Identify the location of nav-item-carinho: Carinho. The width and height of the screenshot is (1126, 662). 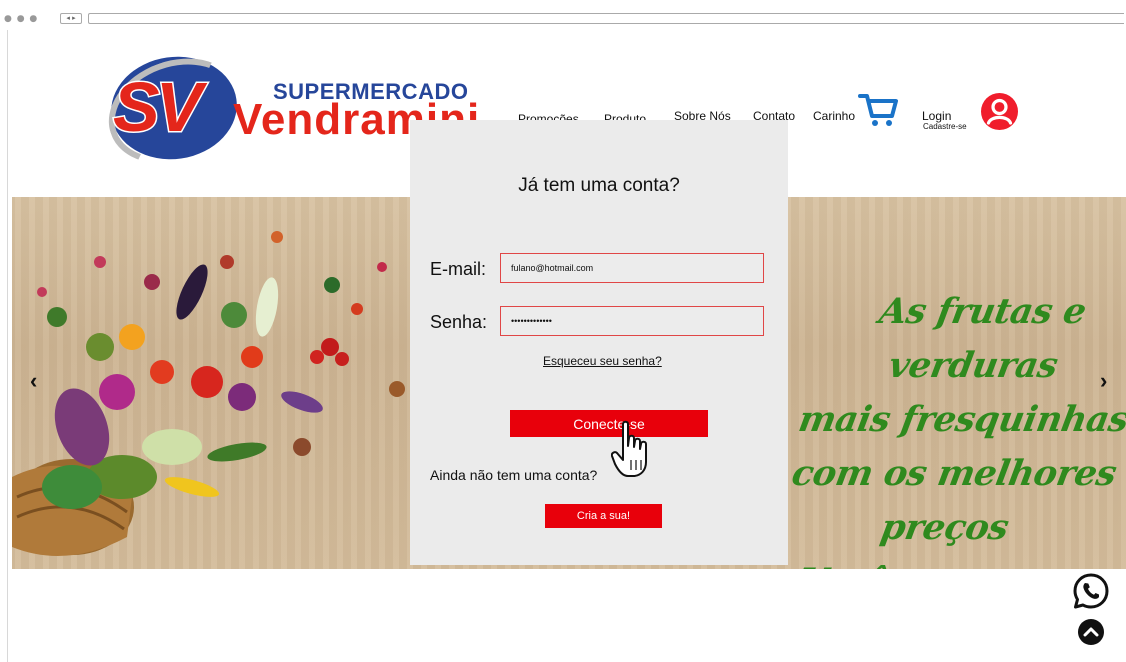
(834, 116).